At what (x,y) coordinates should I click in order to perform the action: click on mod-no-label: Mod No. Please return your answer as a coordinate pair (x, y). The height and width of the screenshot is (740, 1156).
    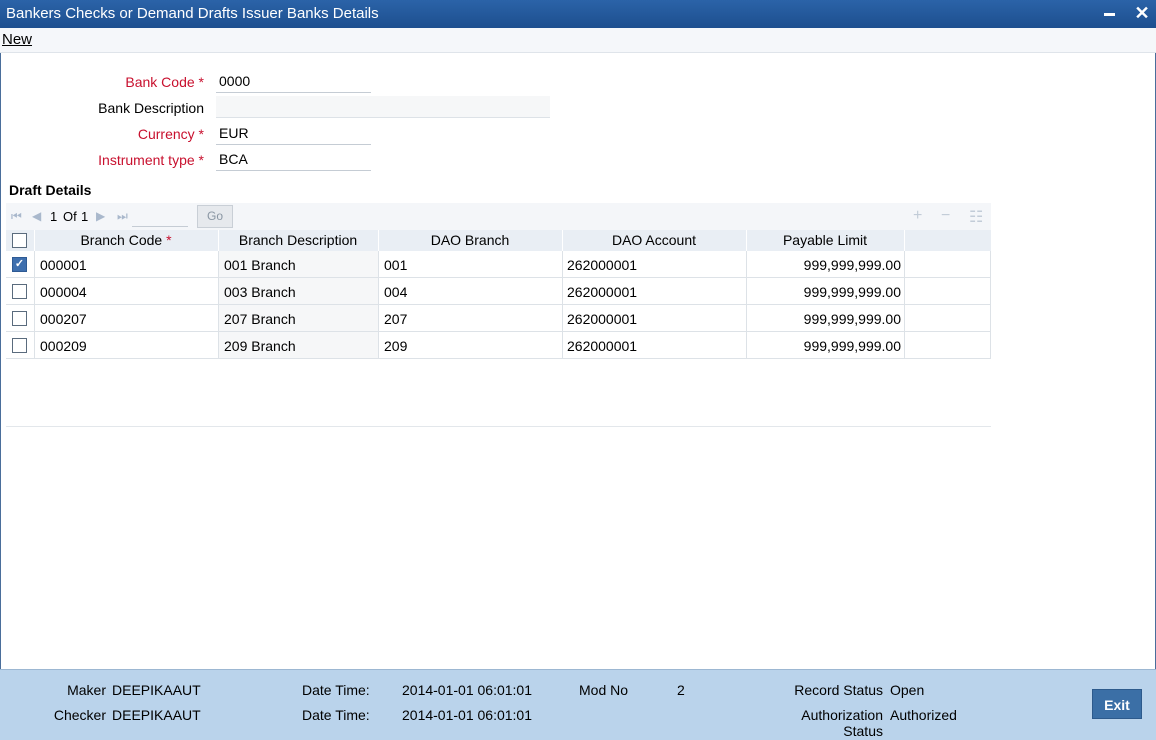
    Looking at the image, I should click on (604, 690).